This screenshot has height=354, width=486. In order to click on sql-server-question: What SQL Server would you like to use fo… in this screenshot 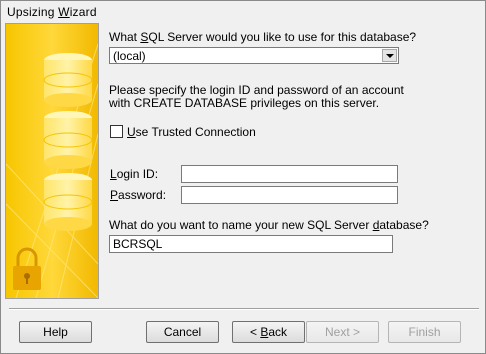, I will do `click(263, 37)`.